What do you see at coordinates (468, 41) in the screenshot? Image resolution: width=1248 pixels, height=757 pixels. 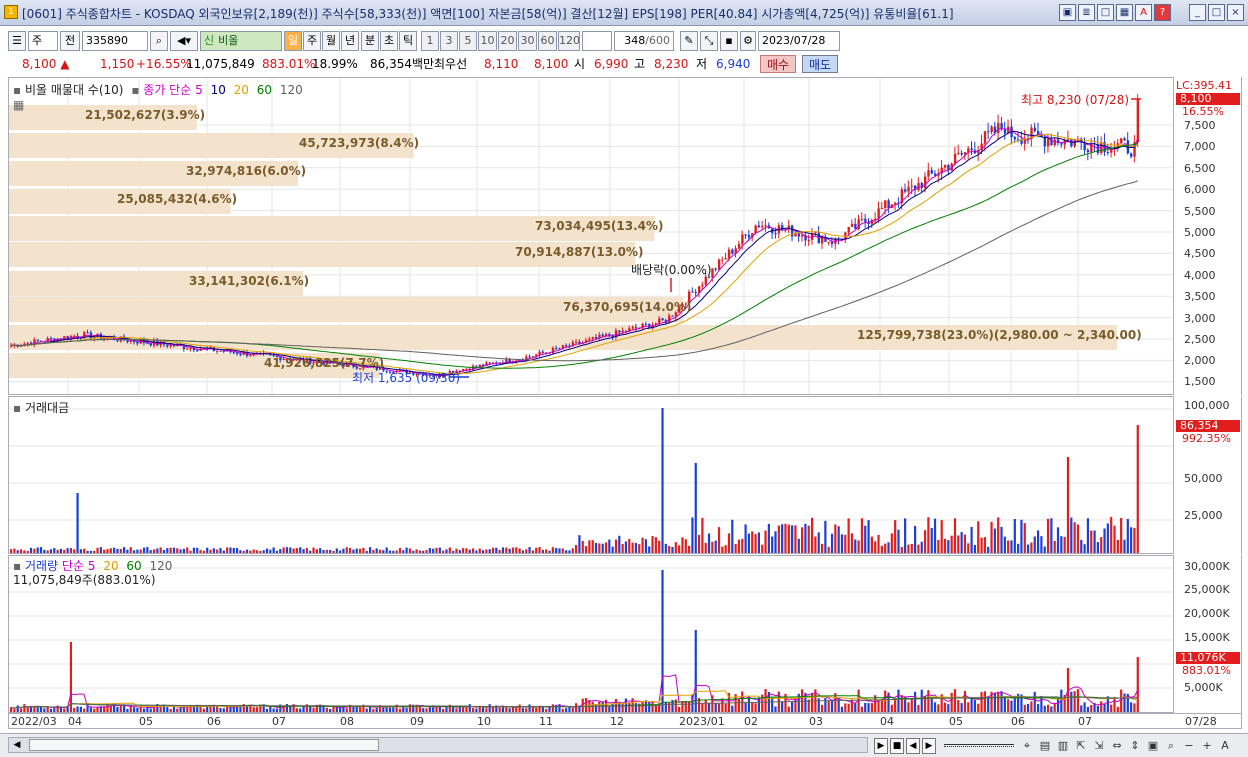 I see `interval-5-button: 5` at bounding box center [468, 41].